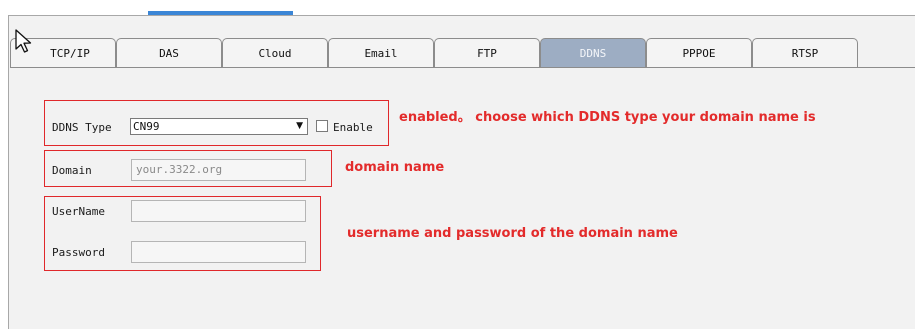  I want to click on top-strip, so click(457, 7).